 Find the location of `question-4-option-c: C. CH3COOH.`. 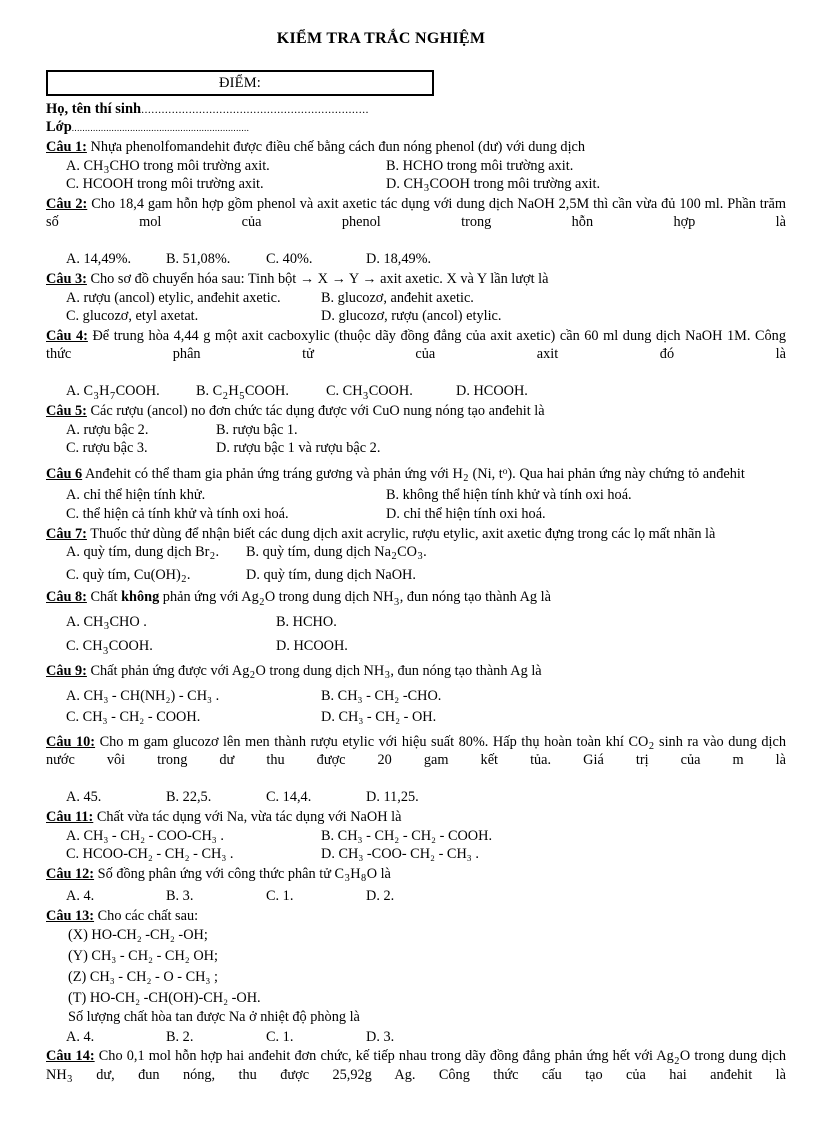

question-4-option-c: C. CH3COOH. is located at coordinates (391, 391).